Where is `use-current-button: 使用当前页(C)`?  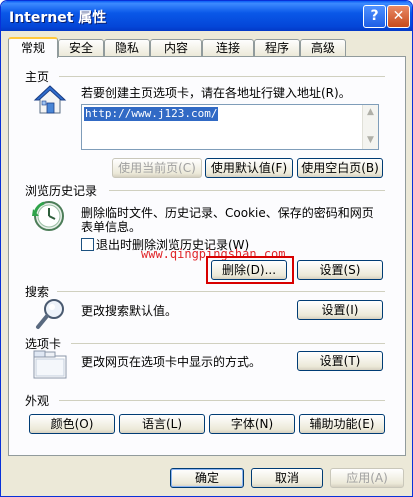
use-current-button: 使用当前页(C) is located at coordinates (157, 168).